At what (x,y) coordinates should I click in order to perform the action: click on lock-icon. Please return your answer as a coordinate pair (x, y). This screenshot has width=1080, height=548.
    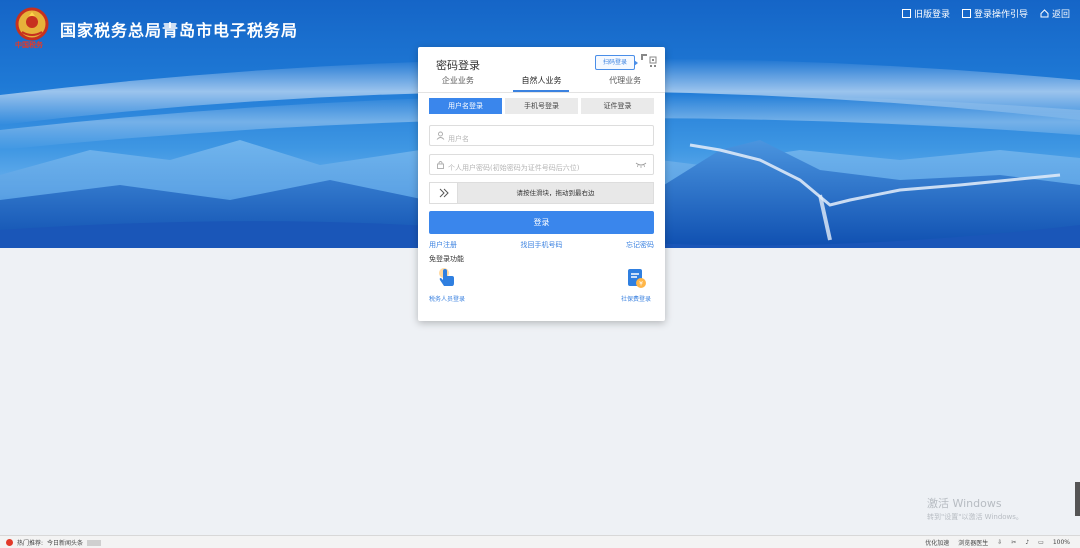
    Looking at the image, I should click on (440, 165).